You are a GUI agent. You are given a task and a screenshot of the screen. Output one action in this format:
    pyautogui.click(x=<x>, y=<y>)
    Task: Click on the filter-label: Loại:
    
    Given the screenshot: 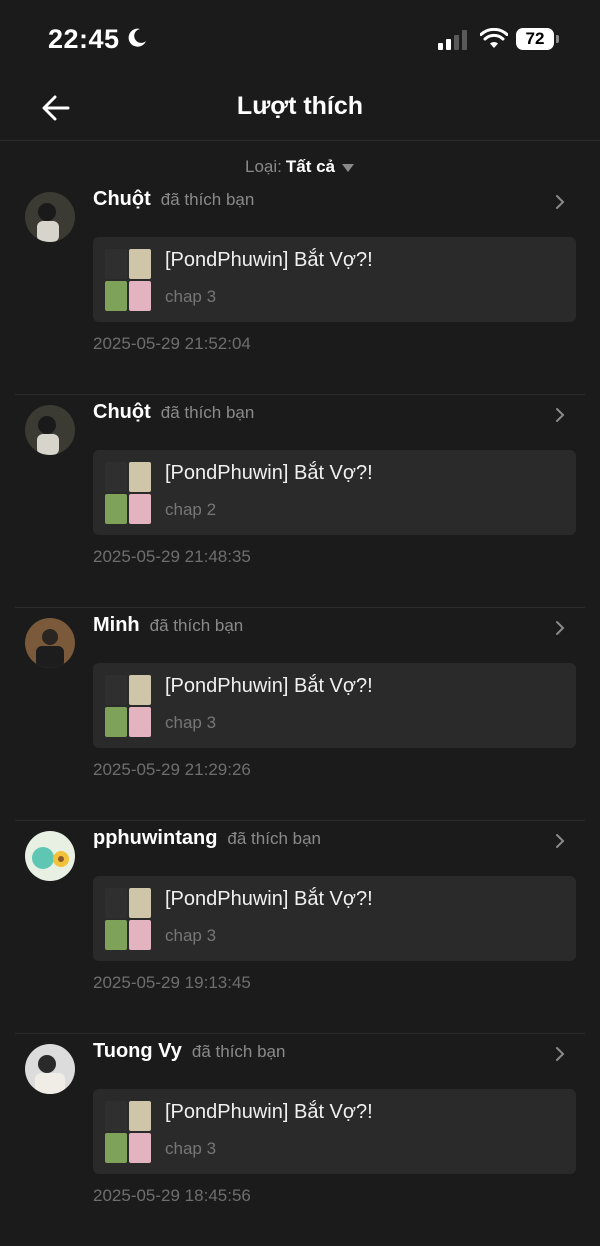 What is the action you would take?
    pyautogui.click(x=263, y=166)
    